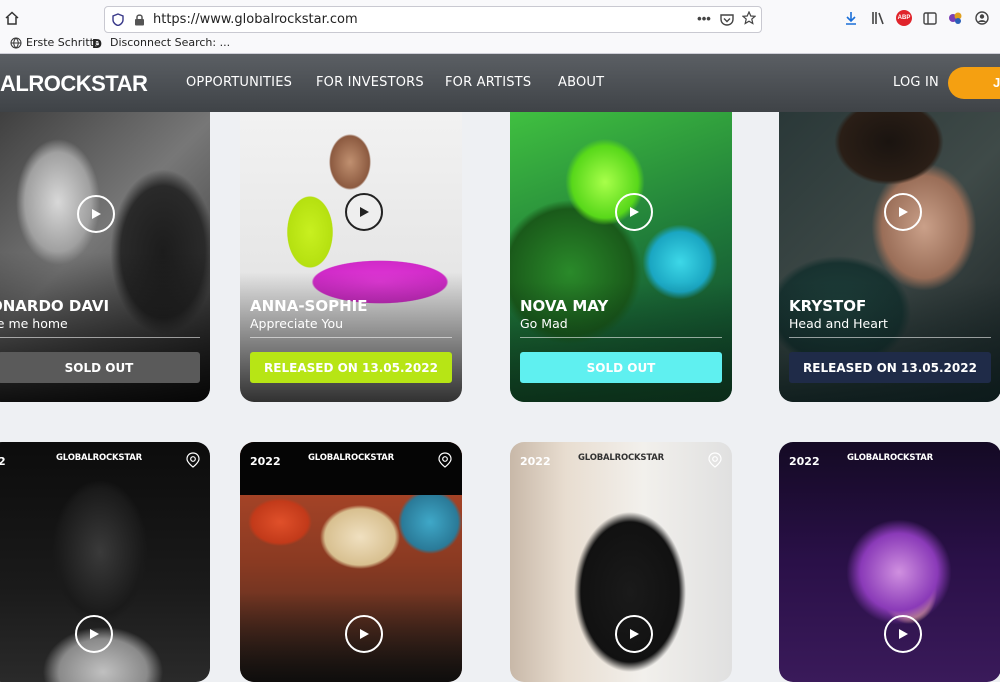  What do you see at coordinates (74, 84) in the screenshot?
I see `site-logo: ALROCKSTAR` at bounding box center [74, 84].